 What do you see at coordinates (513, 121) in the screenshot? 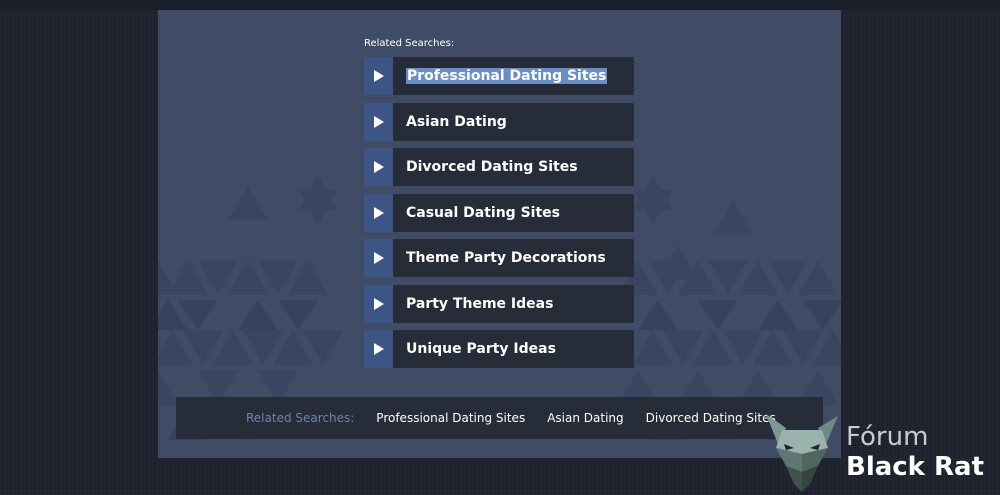
I see `related-search-label: Asian Dating` at bounding box center [513, 121].